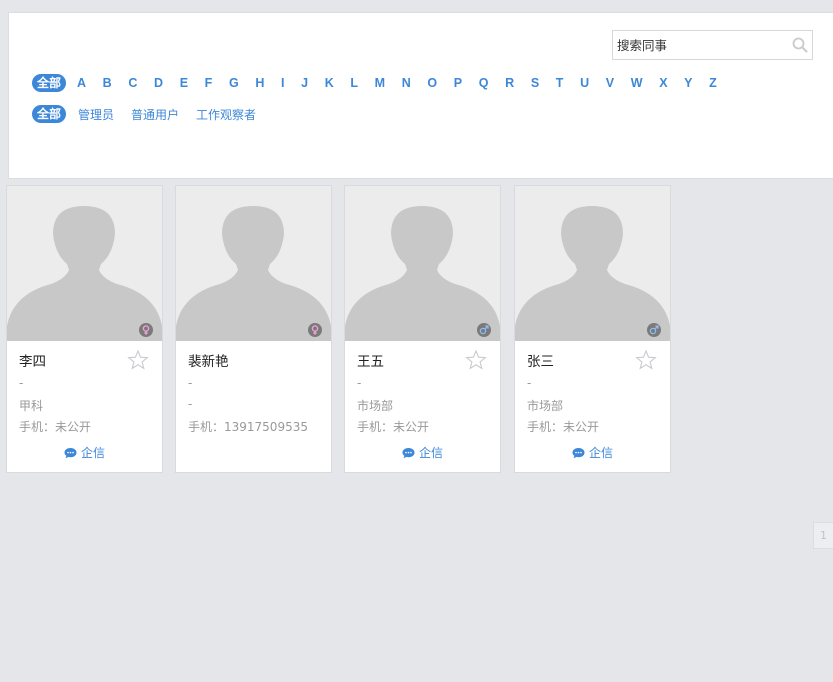  What do you see at coordinates (535, 83) in the screenshot?
I see `letter-filter-s: S` at bounding box center [535, 83].